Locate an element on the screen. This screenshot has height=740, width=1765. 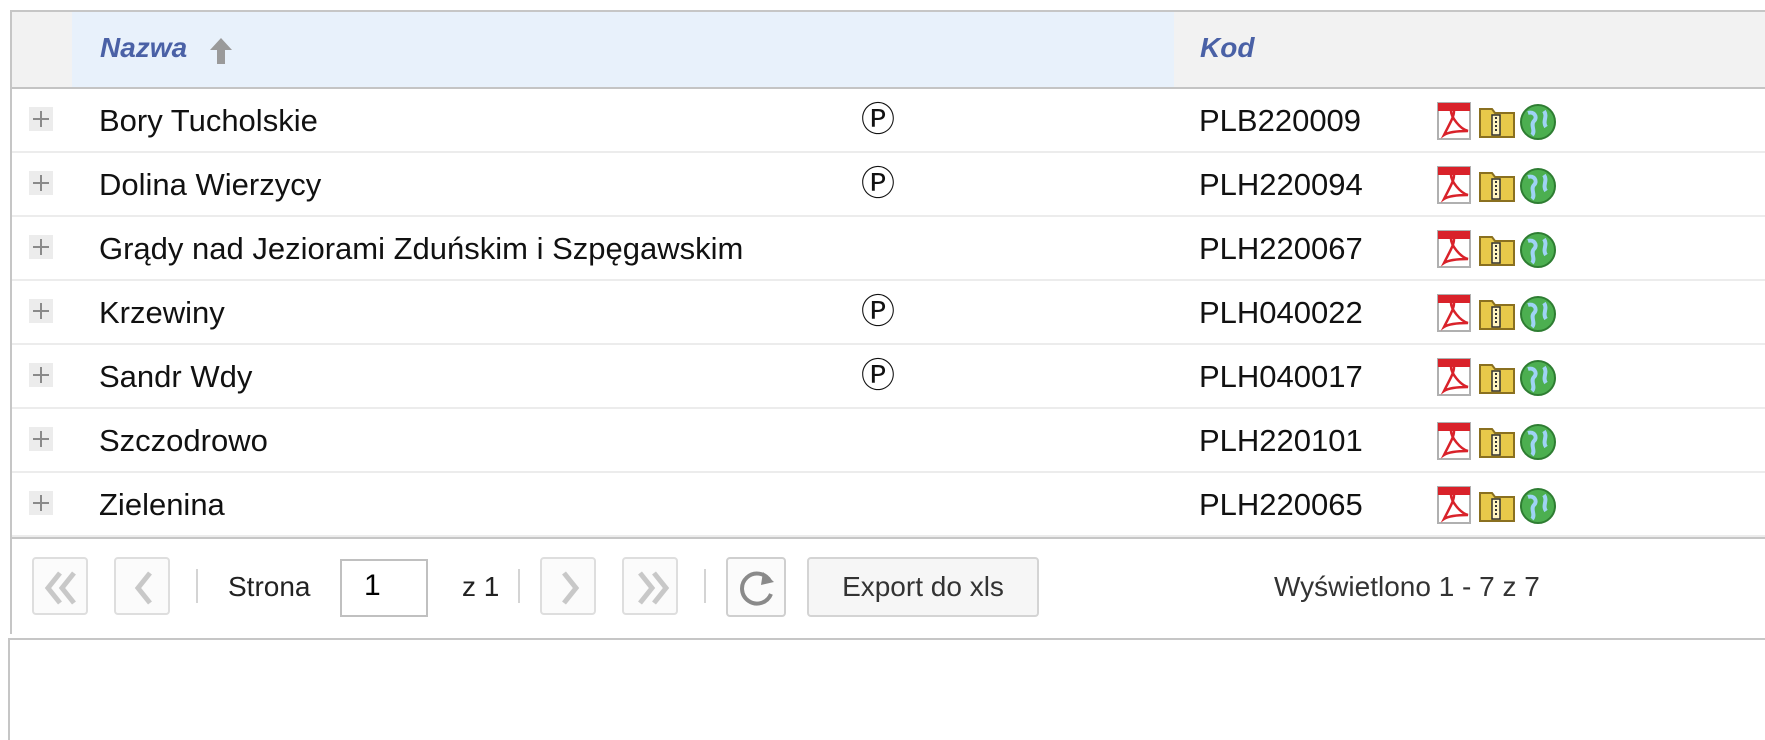
site-code-cell: PLH220094 is located at coordinates (1281, 184).